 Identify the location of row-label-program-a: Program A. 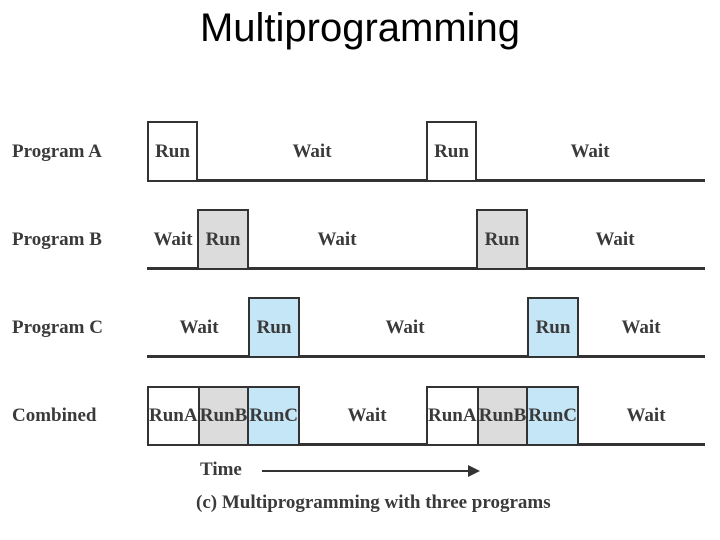
(57, 151).